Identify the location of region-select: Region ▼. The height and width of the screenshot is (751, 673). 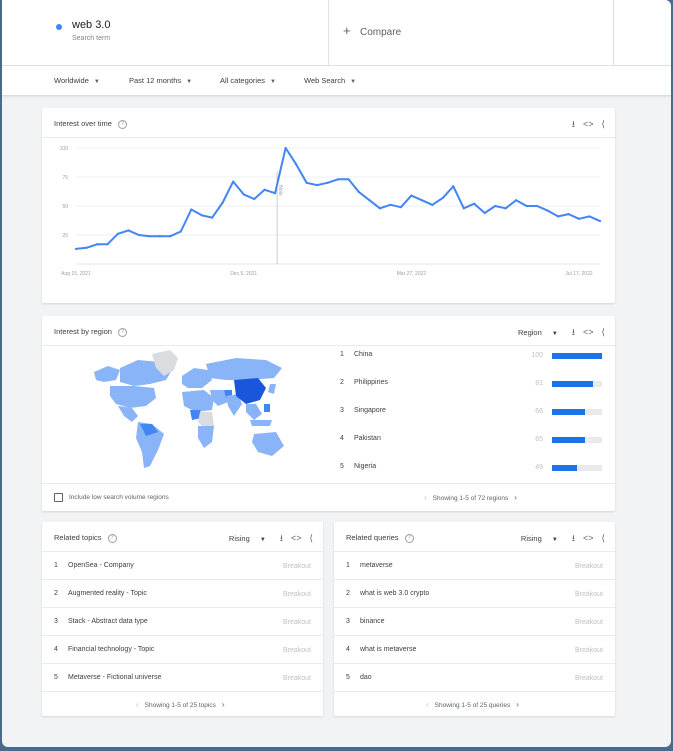
(534, 332).